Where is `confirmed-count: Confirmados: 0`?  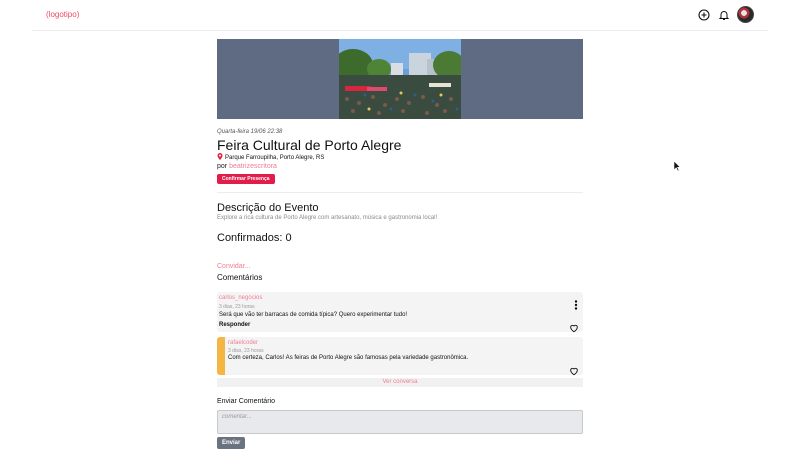 confirmed-count: Confirmados: 0 is located at coordinates (254, 238).